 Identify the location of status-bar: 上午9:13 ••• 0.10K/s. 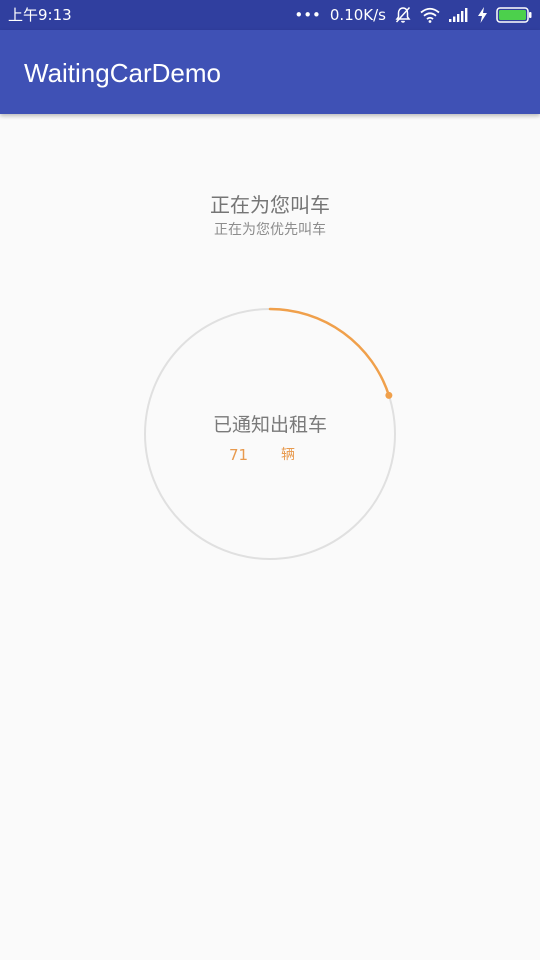
(270, 15).